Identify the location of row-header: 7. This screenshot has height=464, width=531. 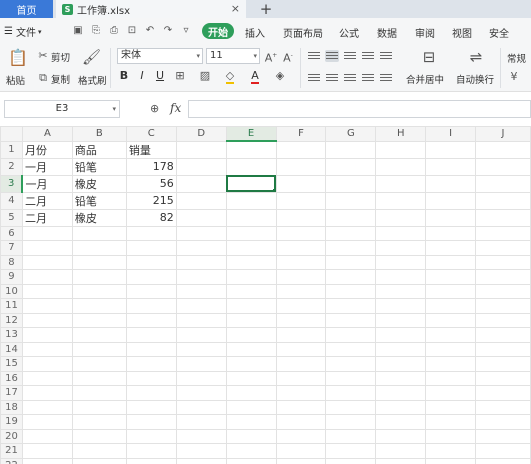
(11, 248).